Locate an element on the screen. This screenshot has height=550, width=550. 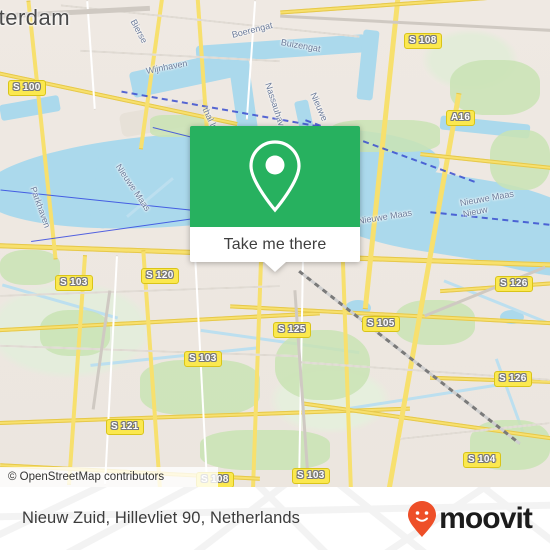
park-se is located at coordinates (435, 322).